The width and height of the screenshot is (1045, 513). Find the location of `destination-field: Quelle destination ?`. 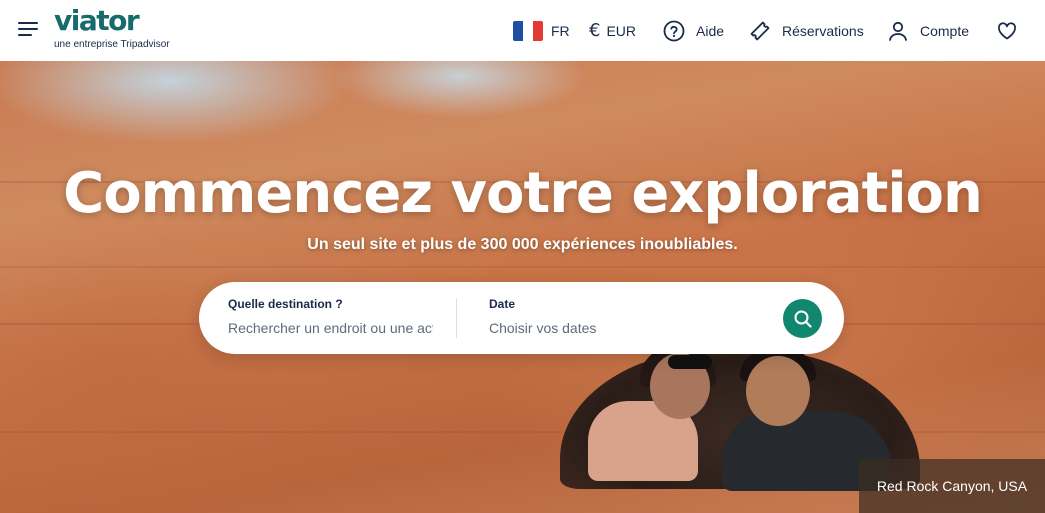

destination-field: Quelle destination ? is located at coordinates (330, 317).